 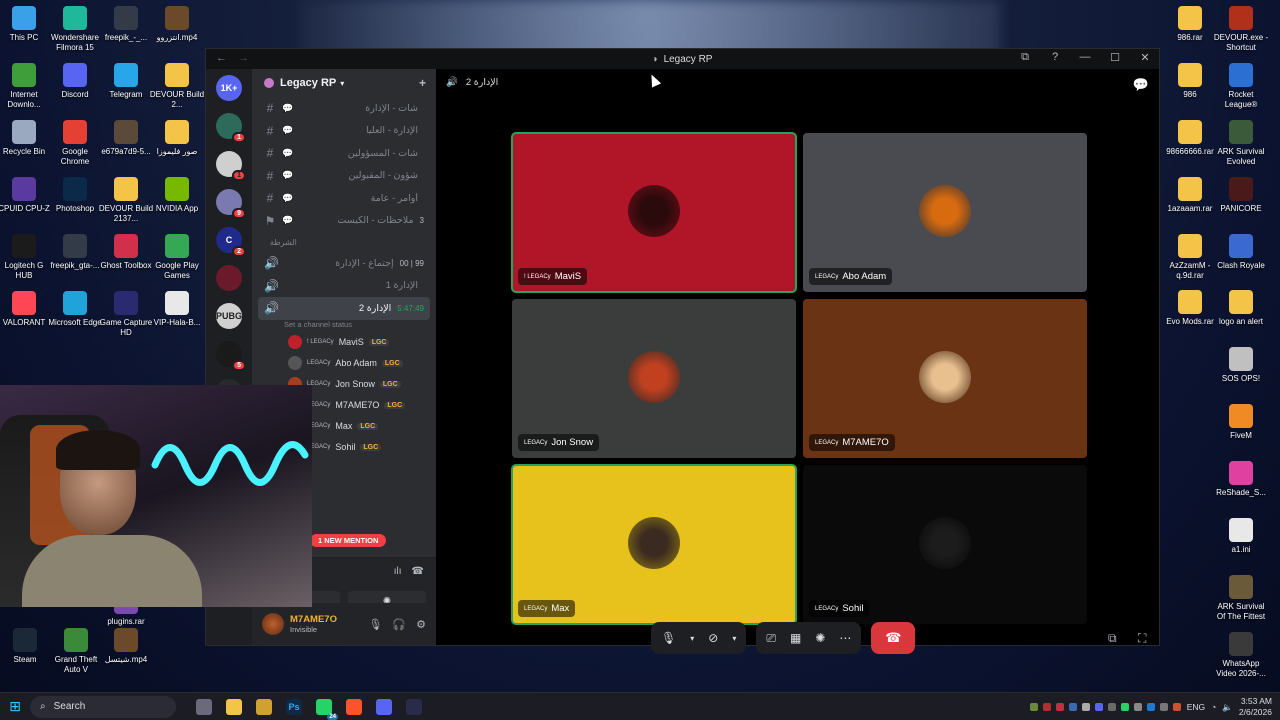 I want to click on brave-icon, so click(x=354, y=706).